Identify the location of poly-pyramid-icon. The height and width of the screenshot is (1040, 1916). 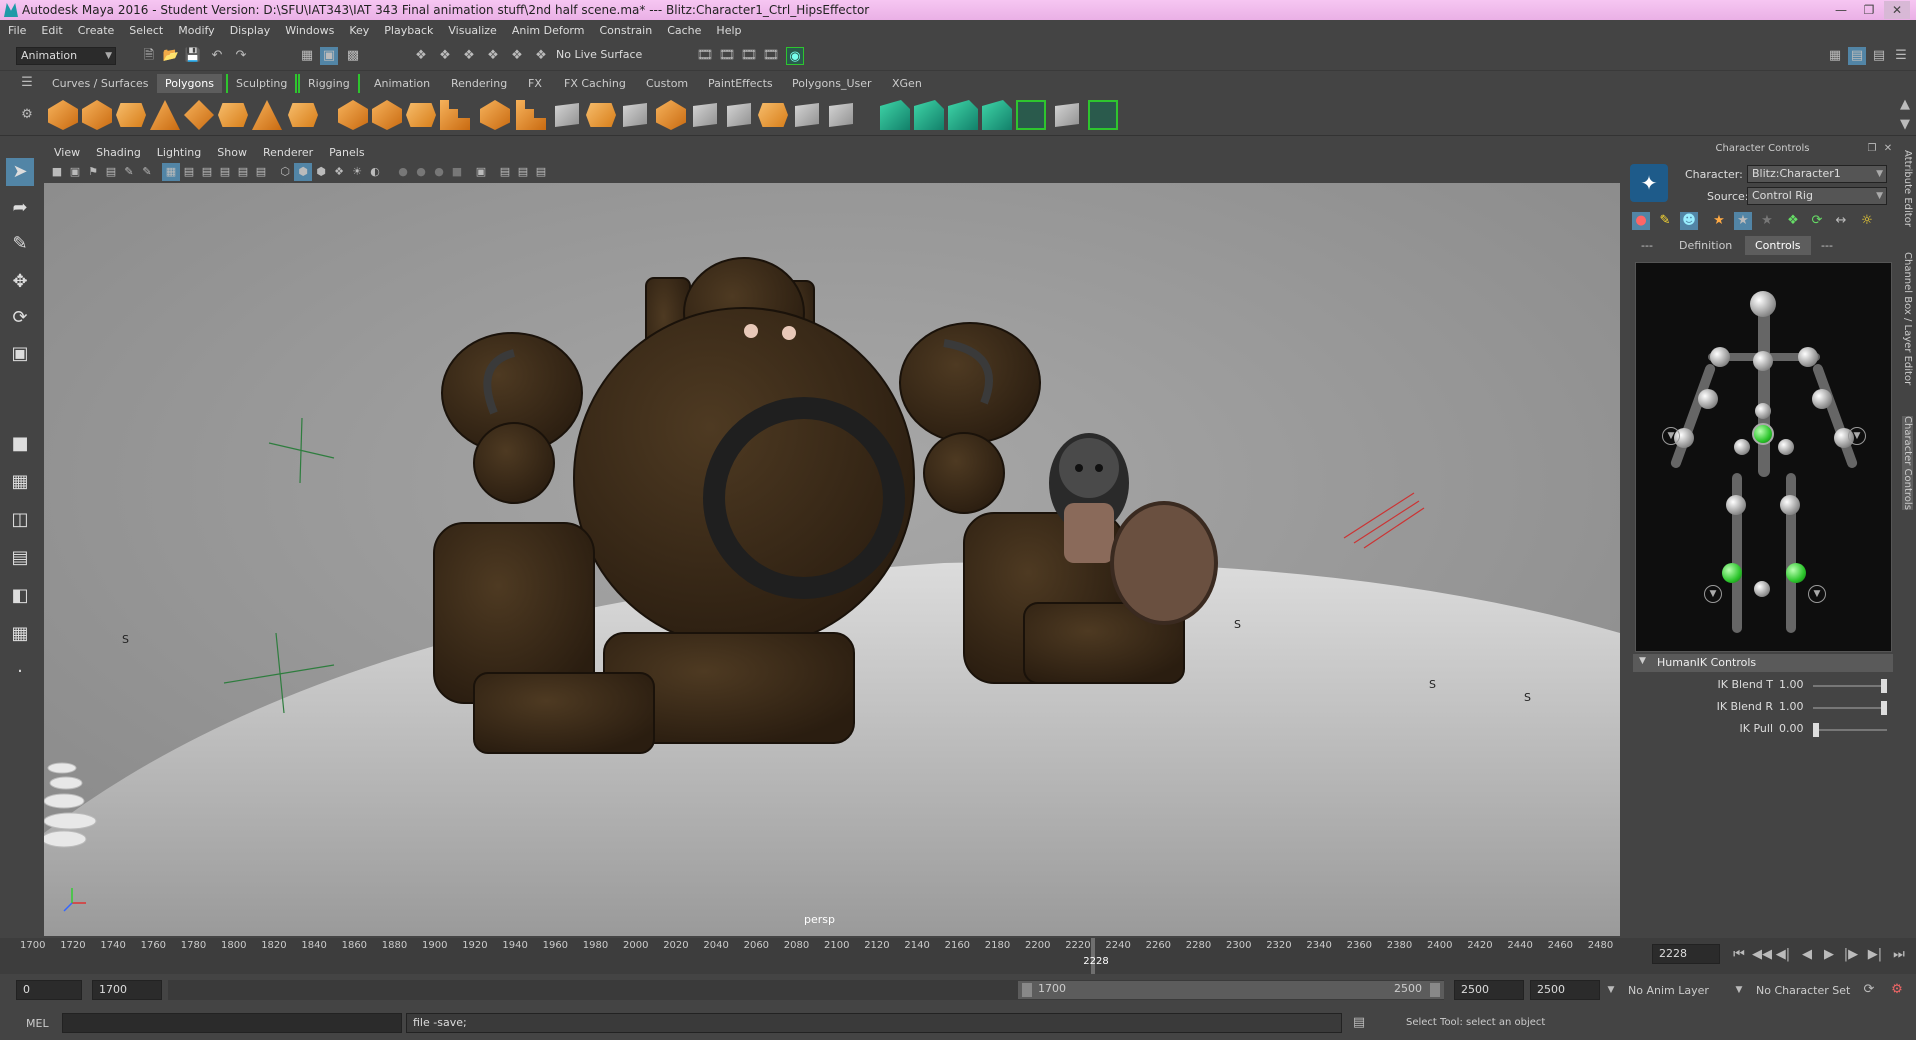
(267, 115).